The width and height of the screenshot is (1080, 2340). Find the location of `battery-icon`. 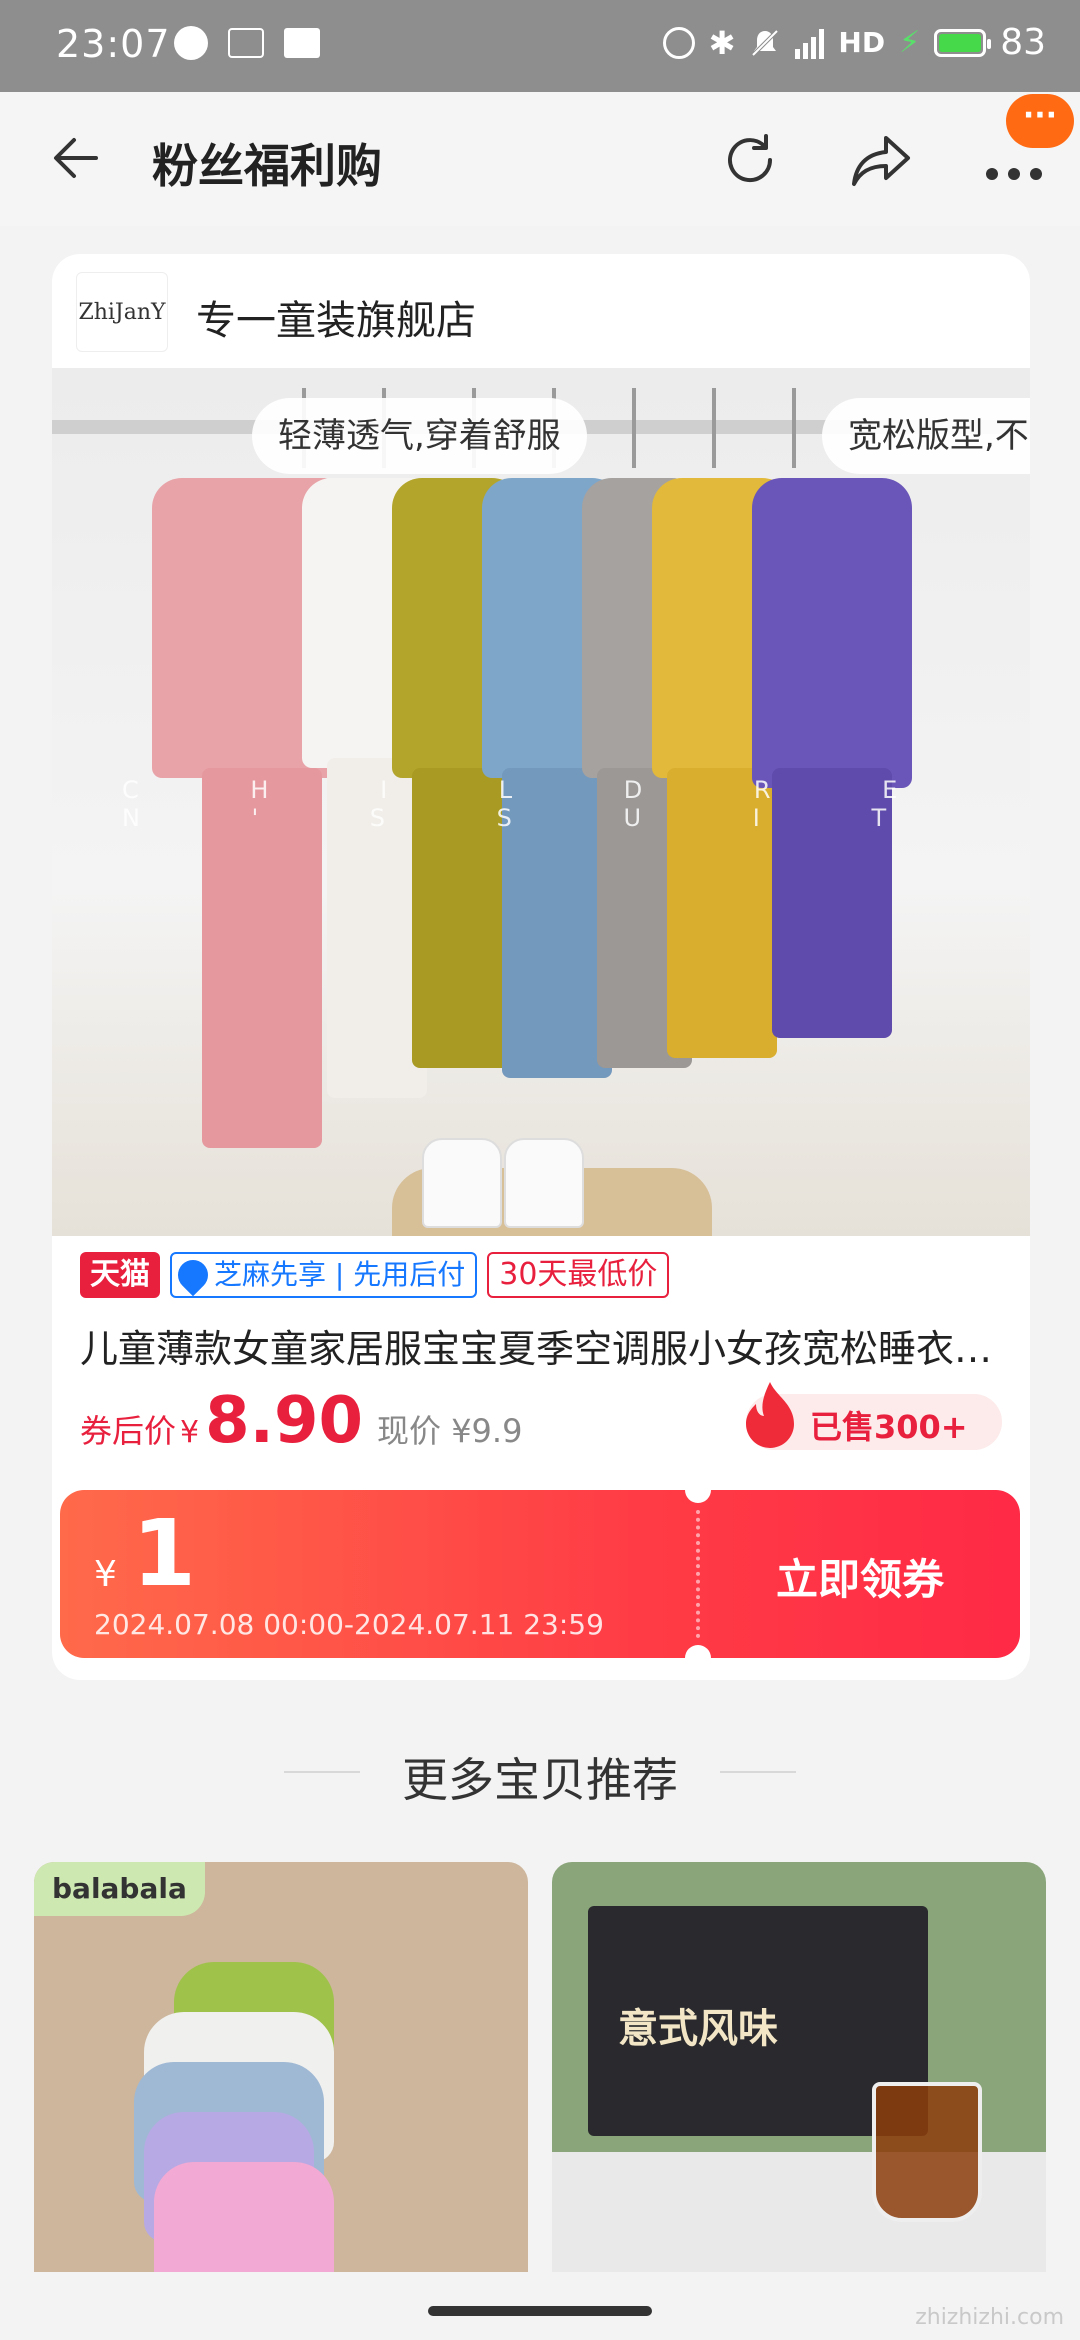

battery-icon is located at coordinates (963, 42).